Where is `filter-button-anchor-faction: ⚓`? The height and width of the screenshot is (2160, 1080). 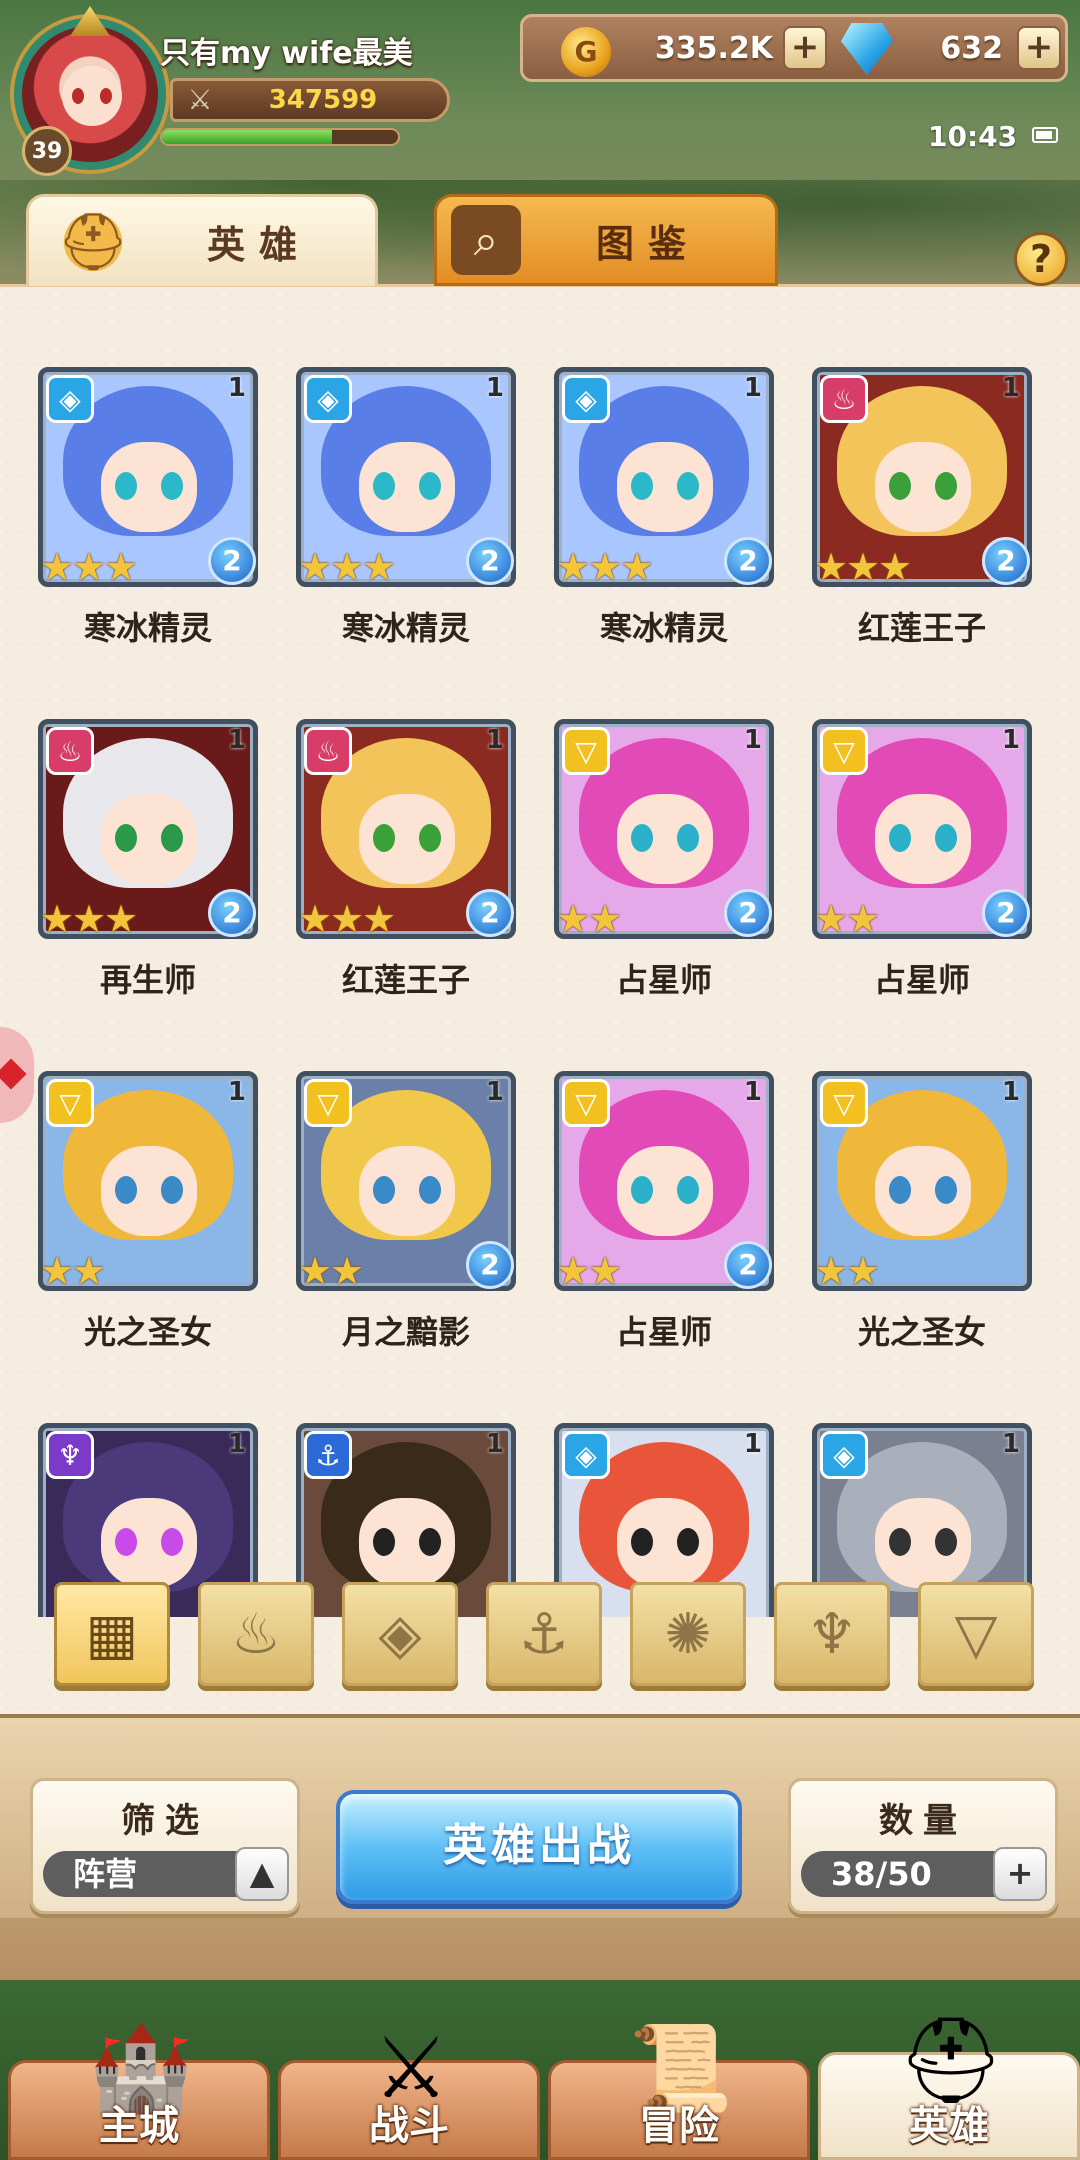
filter-button-anchor-faction: ⚓ is located at coordinates (544, 1634).